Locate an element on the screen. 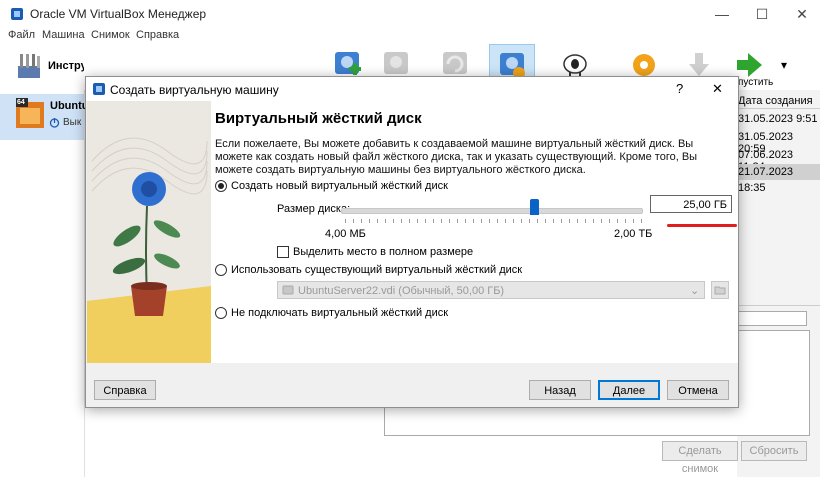 The width and height of the screenshot is (820, 478). dialog-titlebar: Создать виртуальную машину ? ✕ is located at coordinates (412, 89).